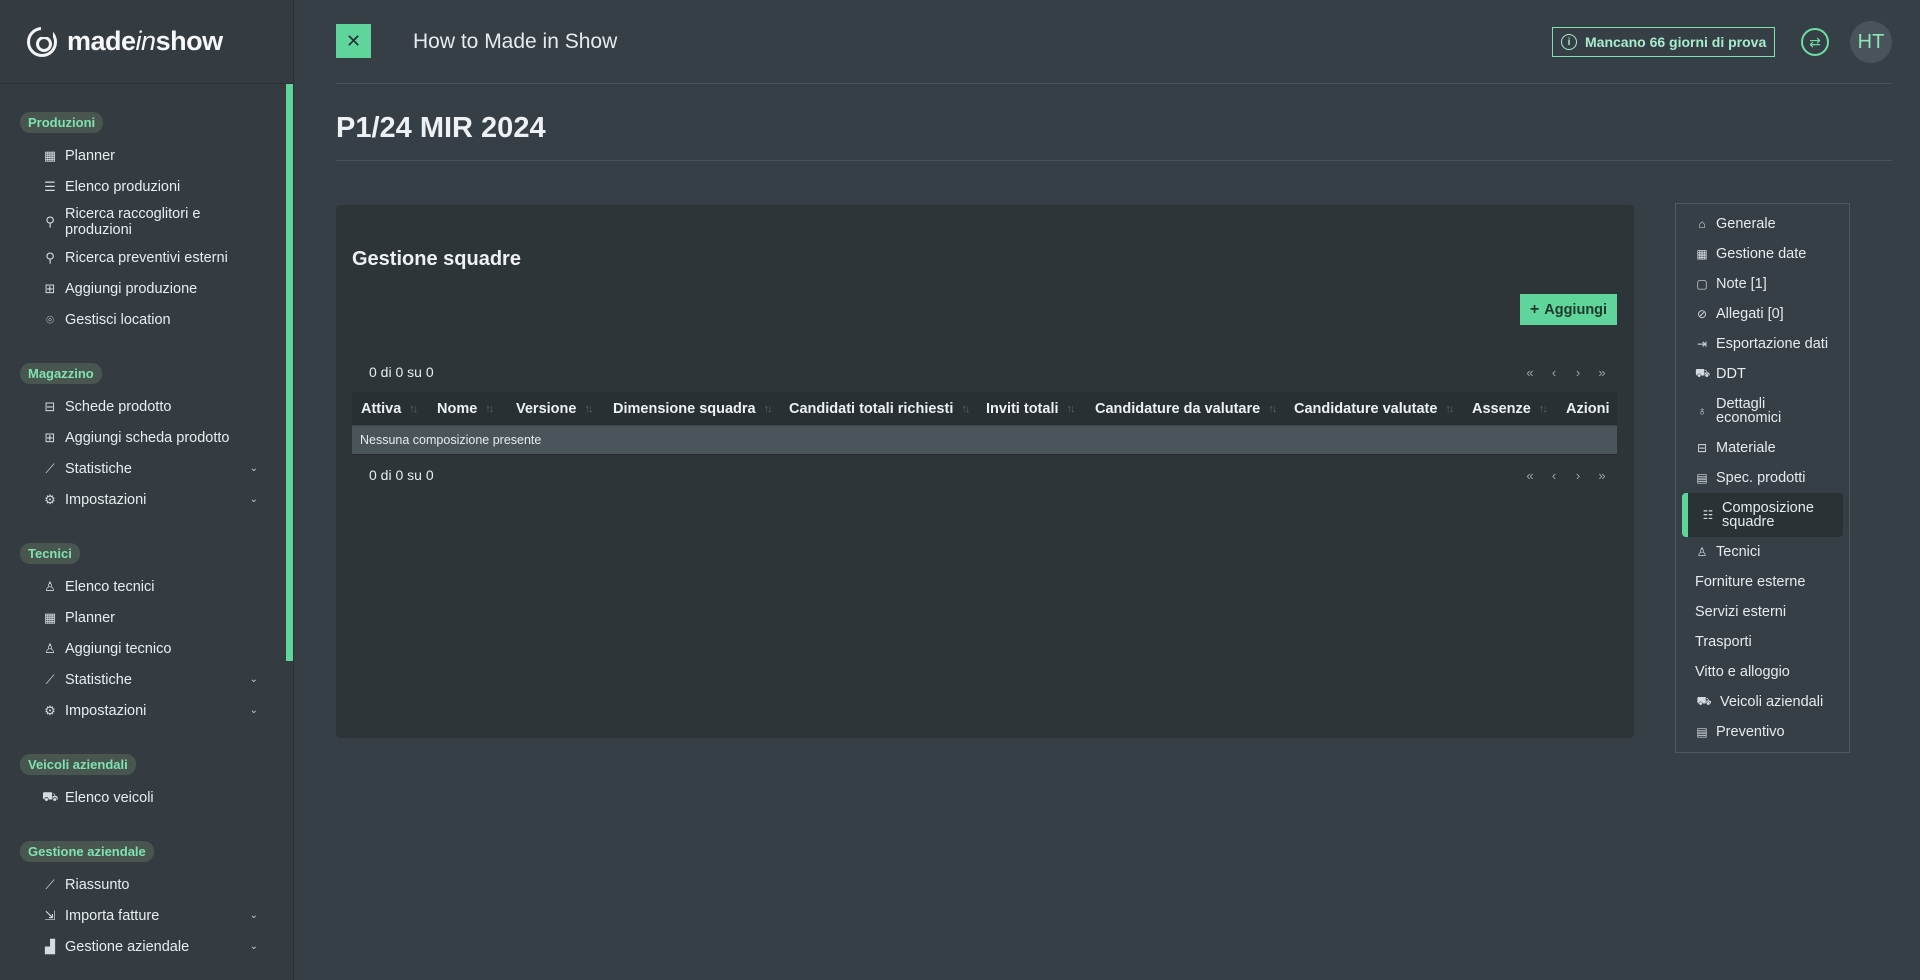  I want to click on section-nav-label: Materiale, so click(1746, 448).